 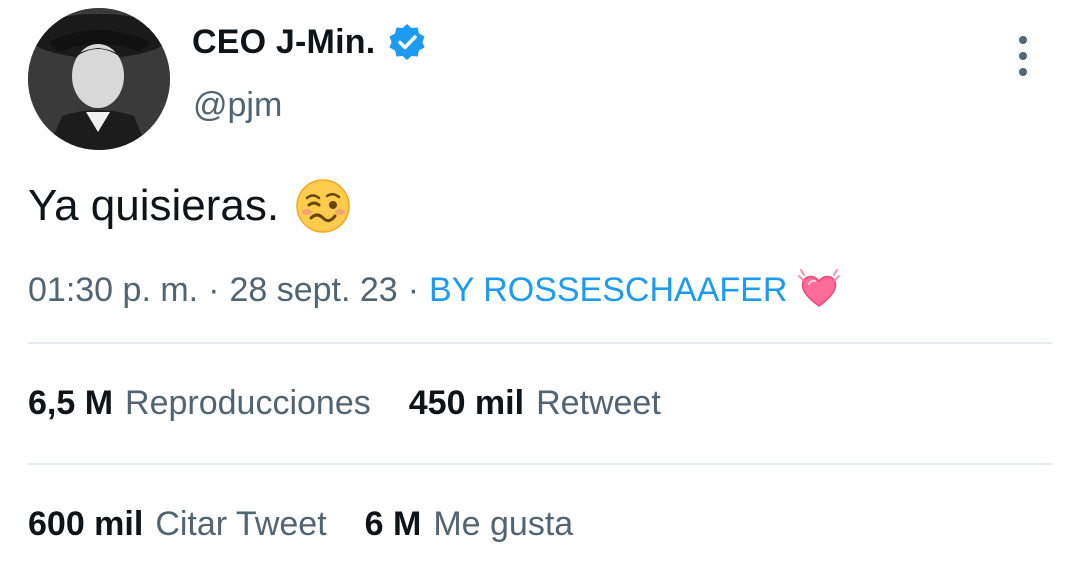 I want to click on avatar, so click(x=99, y=79).